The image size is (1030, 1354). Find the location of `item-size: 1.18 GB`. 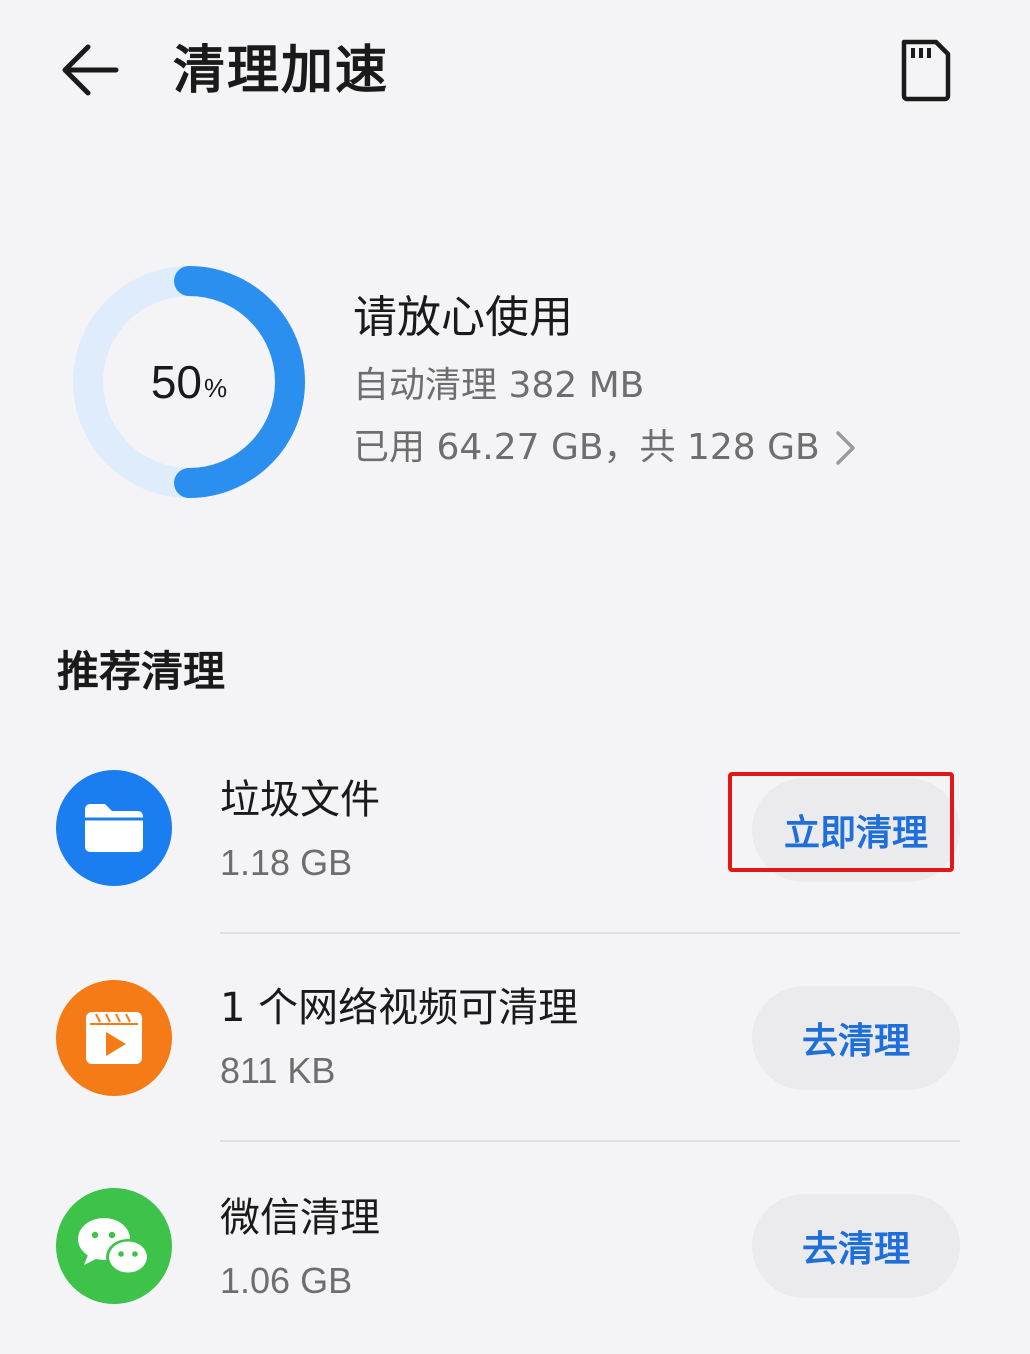

item-size: 1.18 GB is located at coordinates (286, 862).